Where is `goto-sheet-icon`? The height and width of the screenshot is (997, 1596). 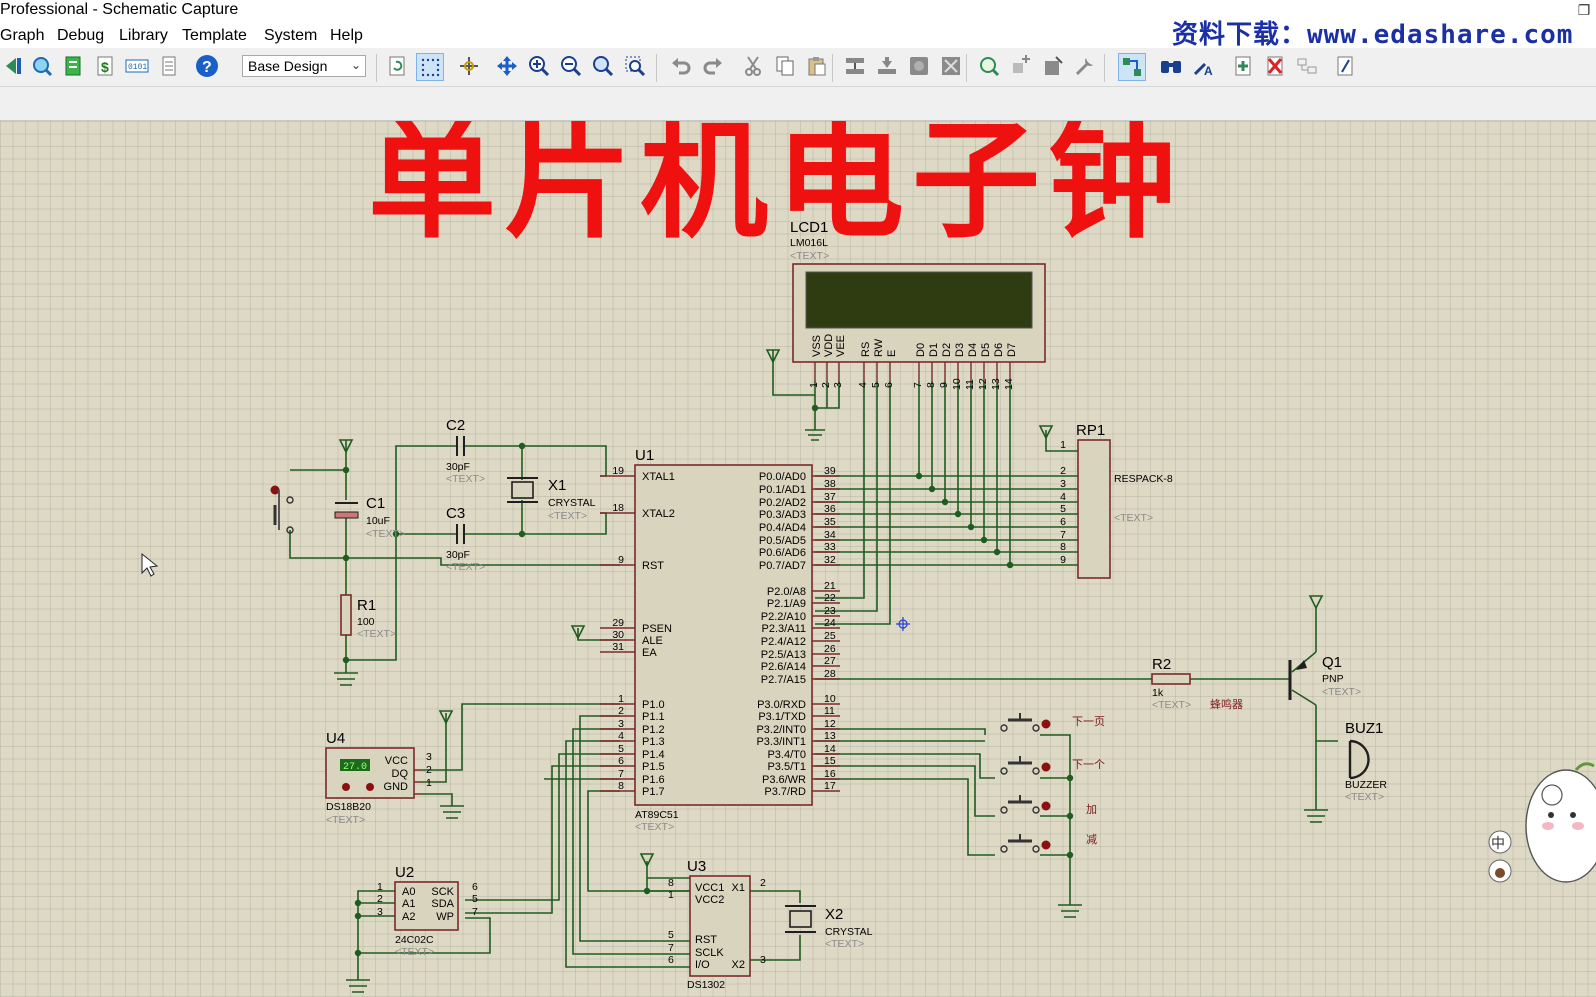
goto-sheet-icon is located at coordinates (1307, 66).